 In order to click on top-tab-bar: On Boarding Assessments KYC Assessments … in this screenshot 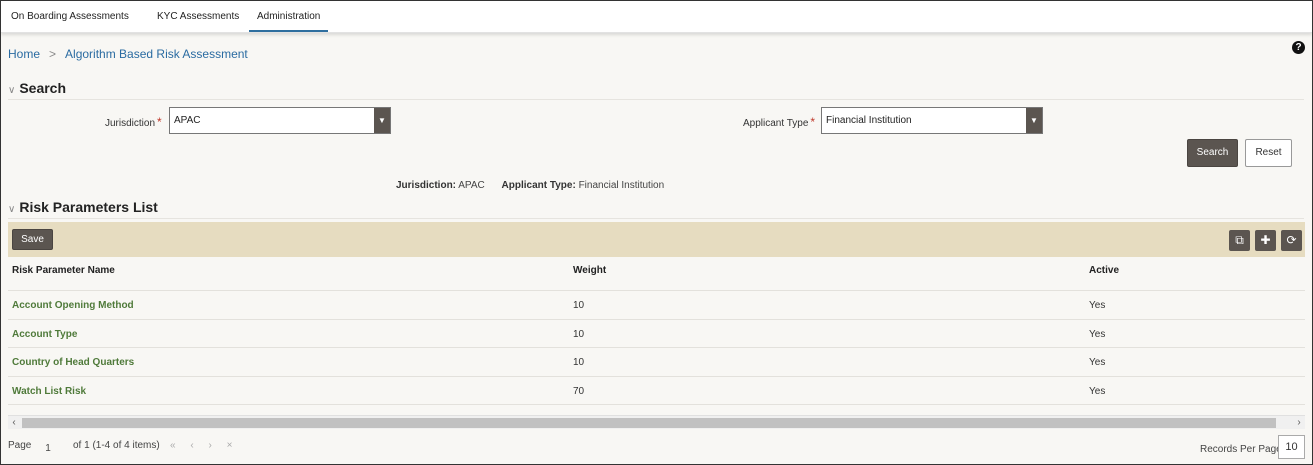, I will do `click(656, 17)`.